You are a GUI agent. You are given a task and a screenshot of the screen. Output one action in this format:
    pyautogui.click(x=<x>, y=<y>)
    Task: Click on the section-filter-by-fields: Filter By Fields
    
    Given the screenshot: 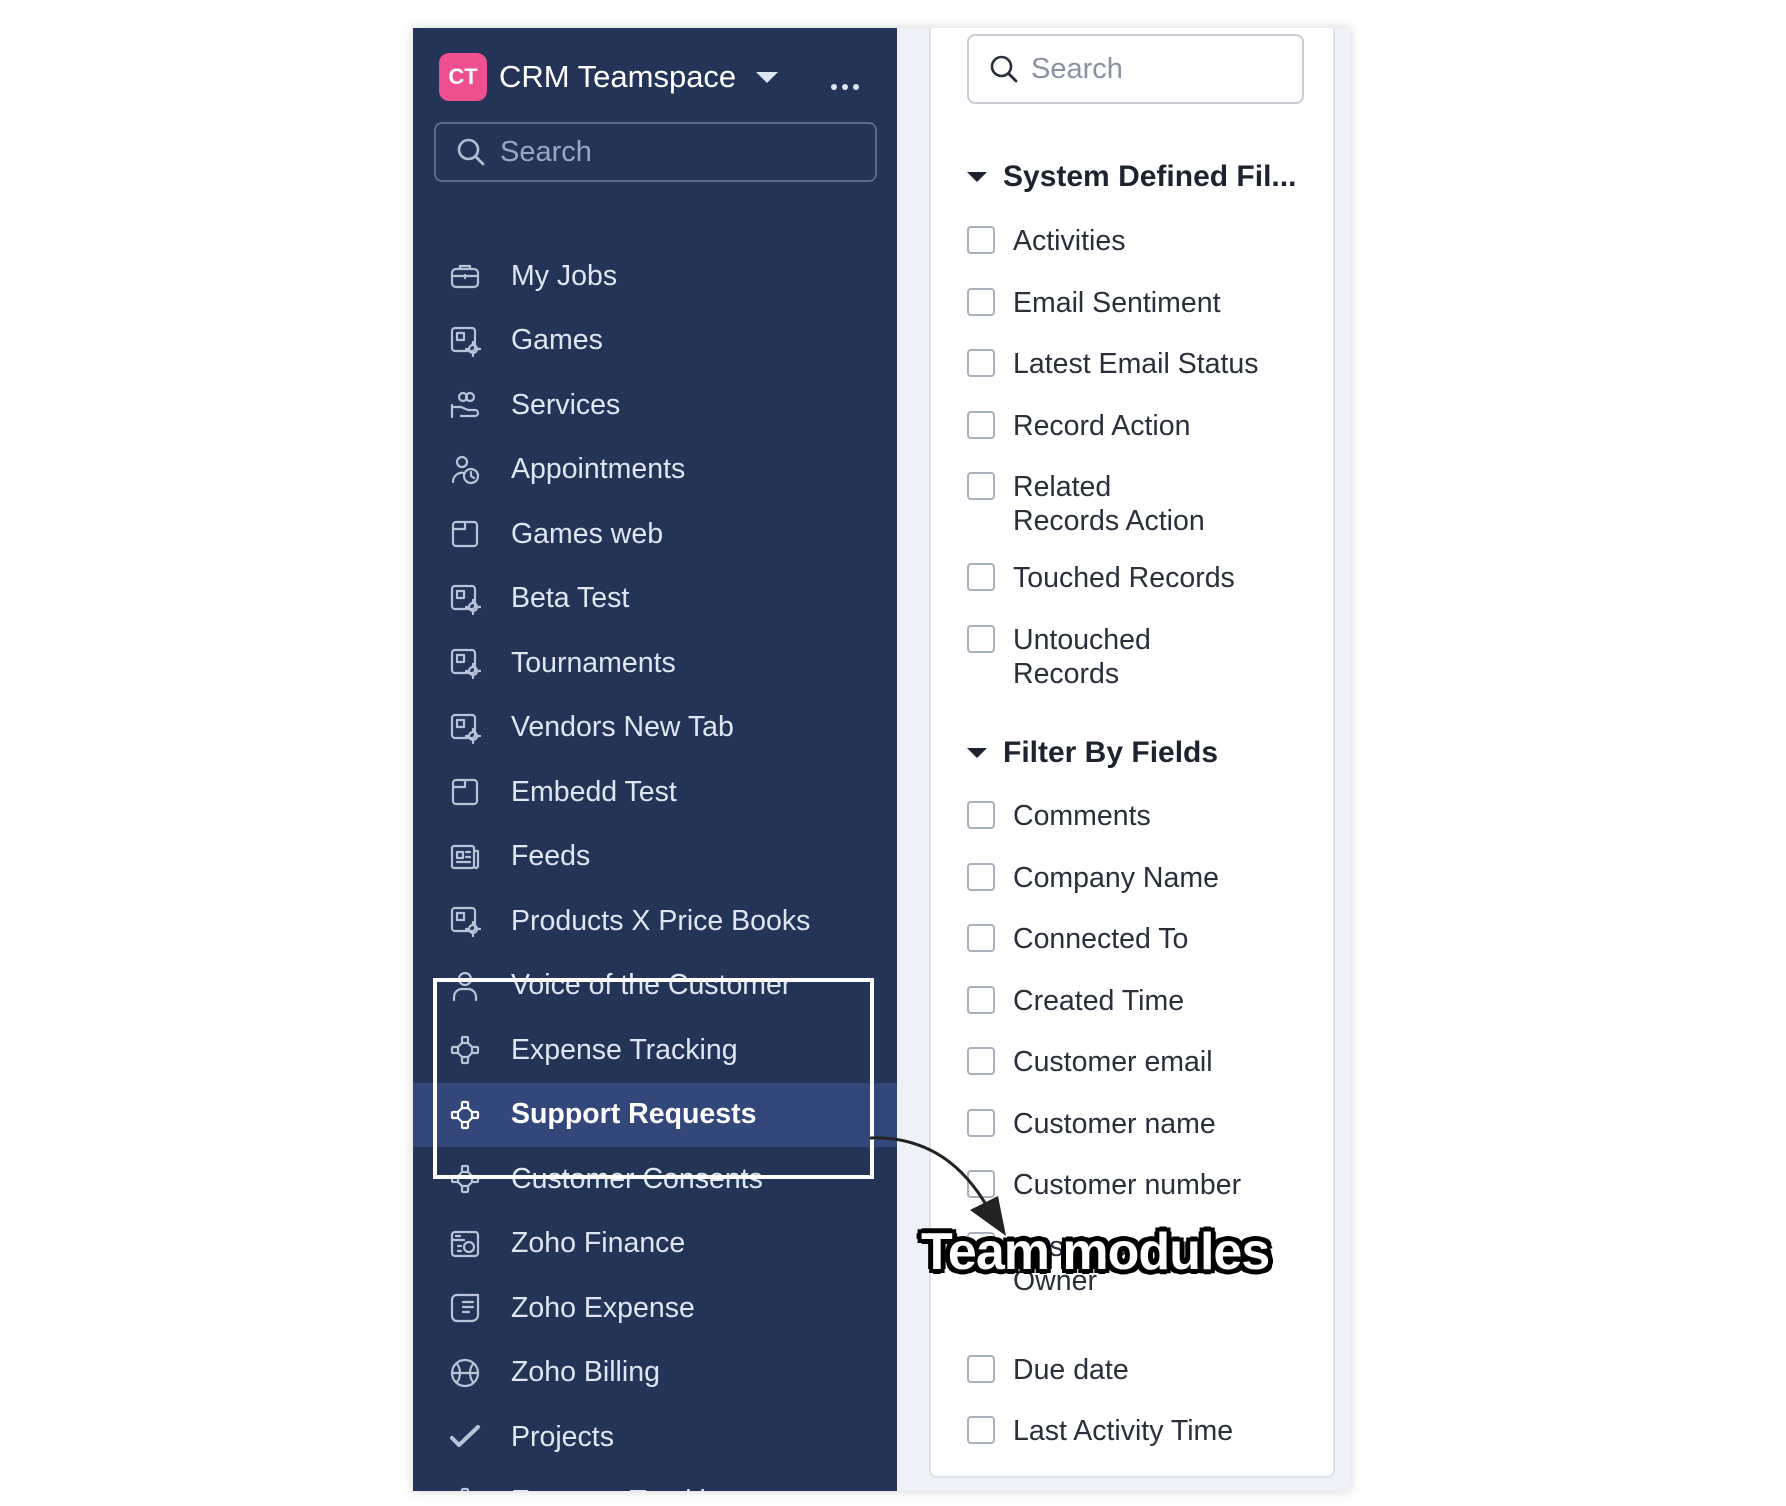 What is the action you would take?
    pyautogui.click(x=1092, y=753)
    